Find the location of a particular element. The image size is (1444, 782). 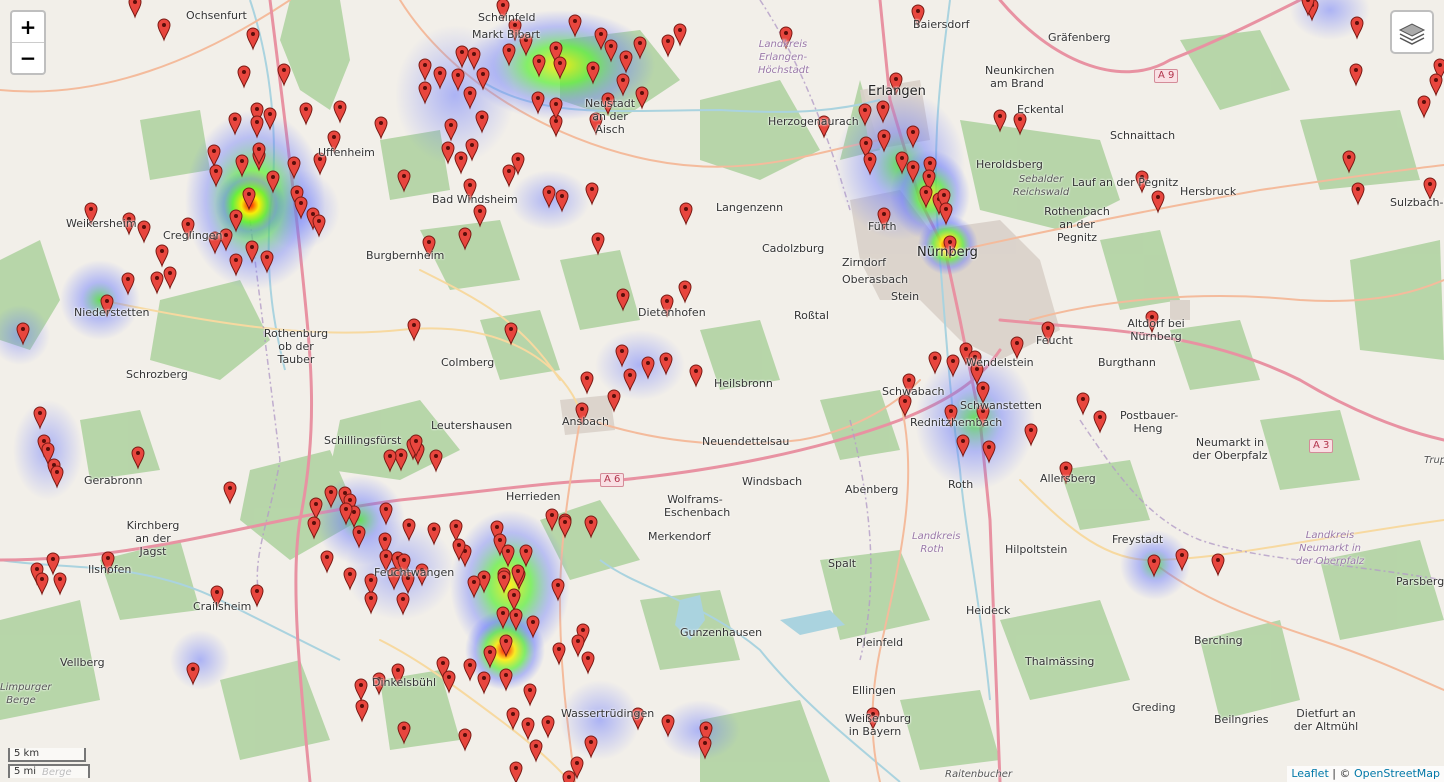

layers-icon is located at coordinates (1412, 34).